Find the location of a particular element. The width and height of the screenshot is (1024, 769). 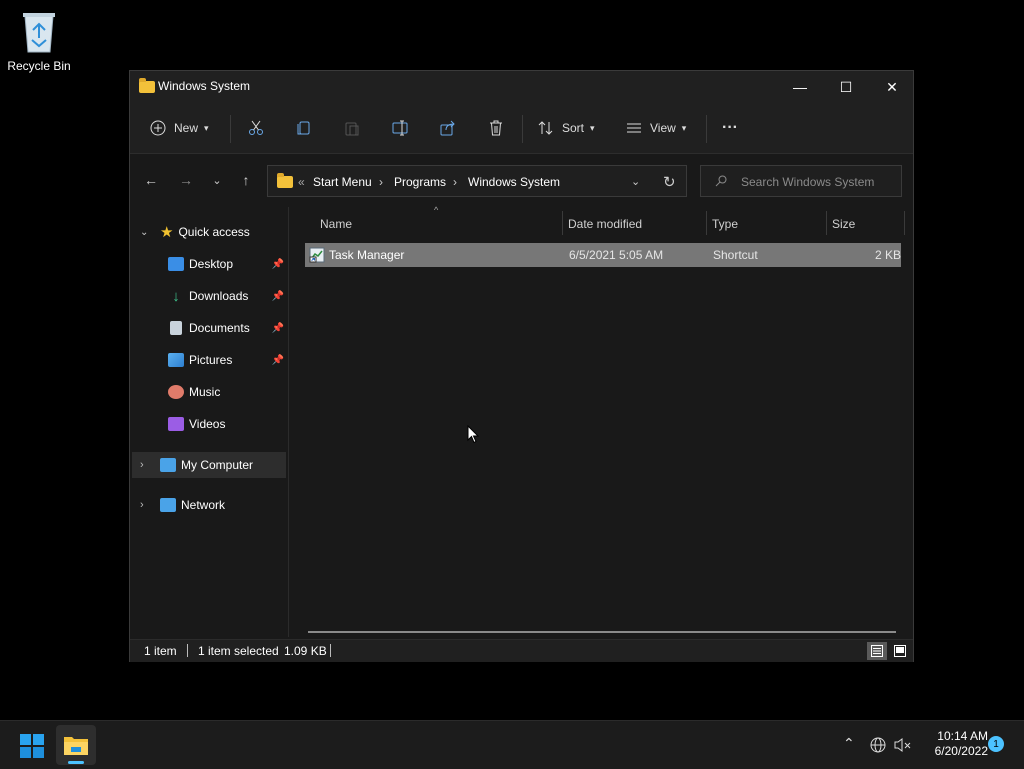

item-count: 1 item is located at coordinates (160, 651).